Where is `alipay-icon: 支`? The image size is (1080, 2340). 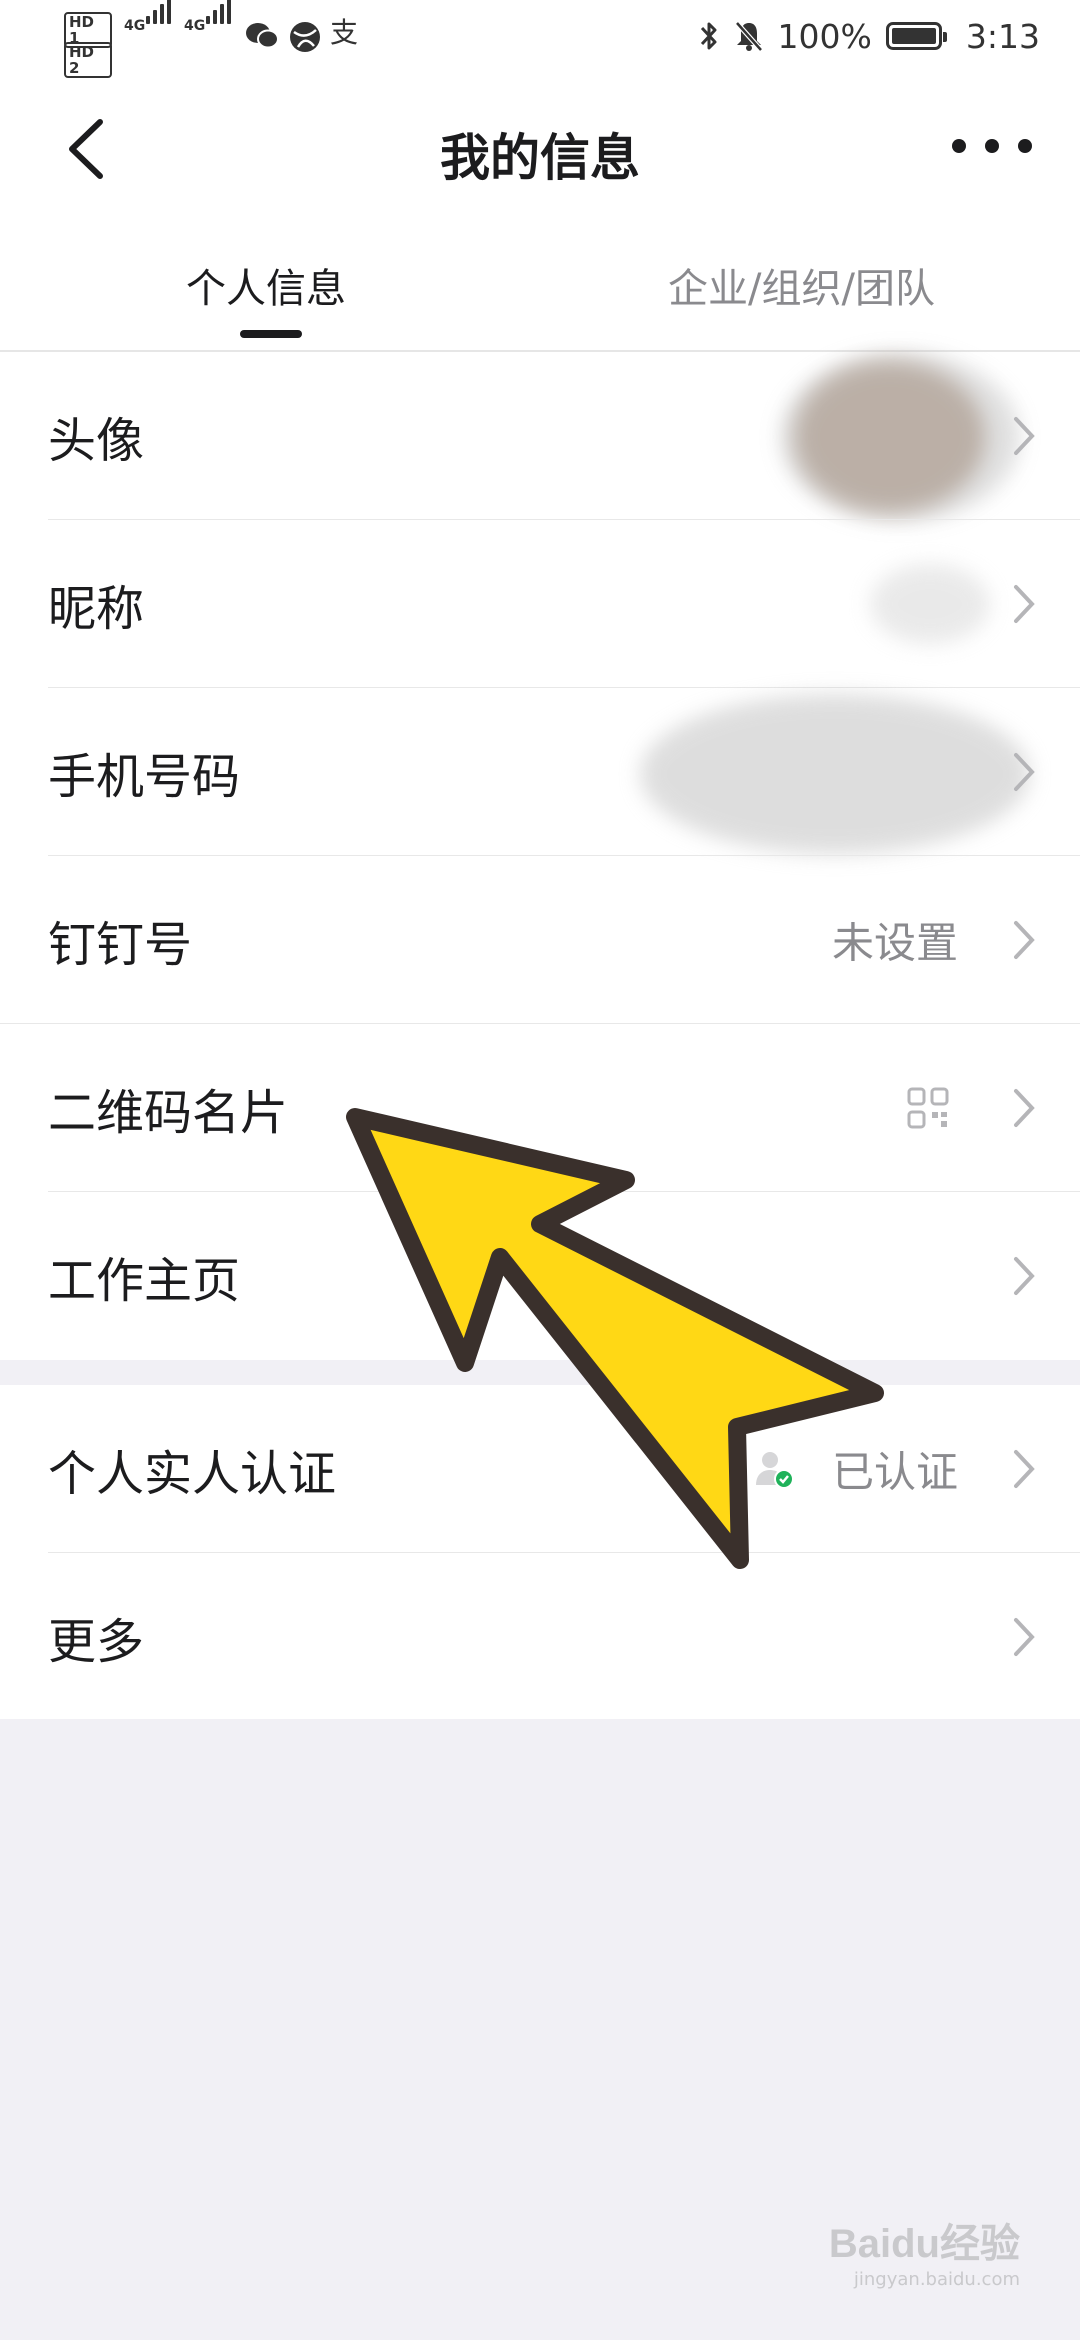
alipay-icon: 支 is located at coordinates (344, 32).